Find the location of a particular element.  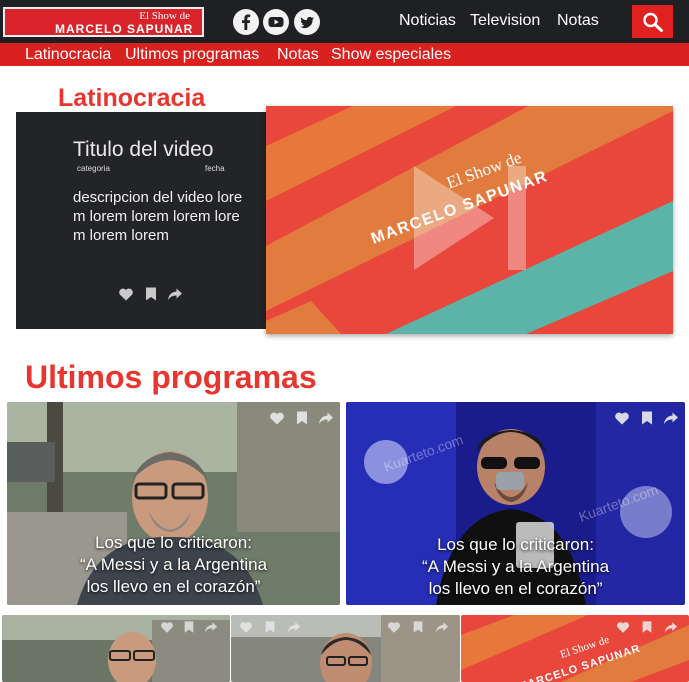

nav-noticias: Noticias is located at coordinates (427, 21).